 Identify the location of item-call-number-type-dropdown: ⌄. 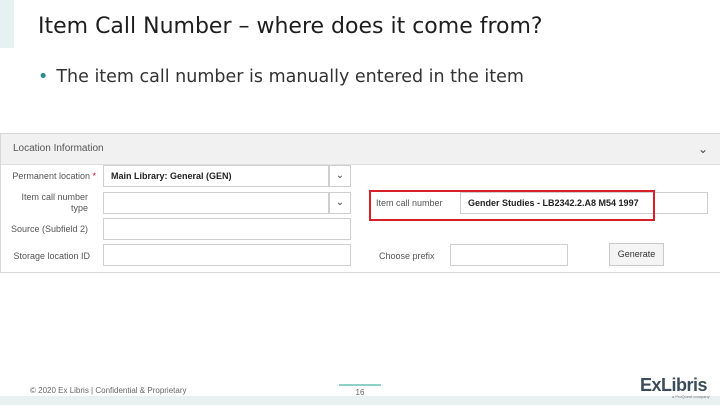
(340, 203).